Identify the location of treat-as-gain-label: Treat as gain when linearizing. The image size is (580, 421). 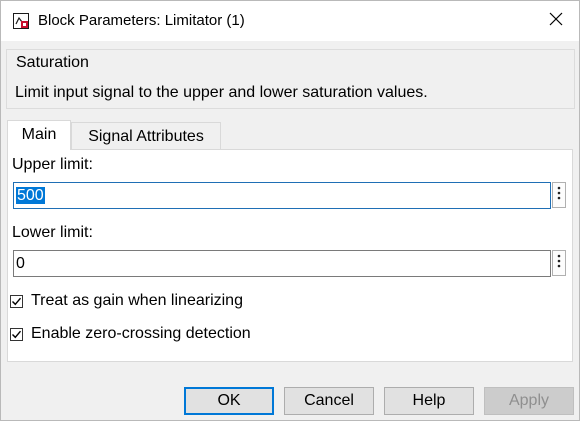
(137, 300).